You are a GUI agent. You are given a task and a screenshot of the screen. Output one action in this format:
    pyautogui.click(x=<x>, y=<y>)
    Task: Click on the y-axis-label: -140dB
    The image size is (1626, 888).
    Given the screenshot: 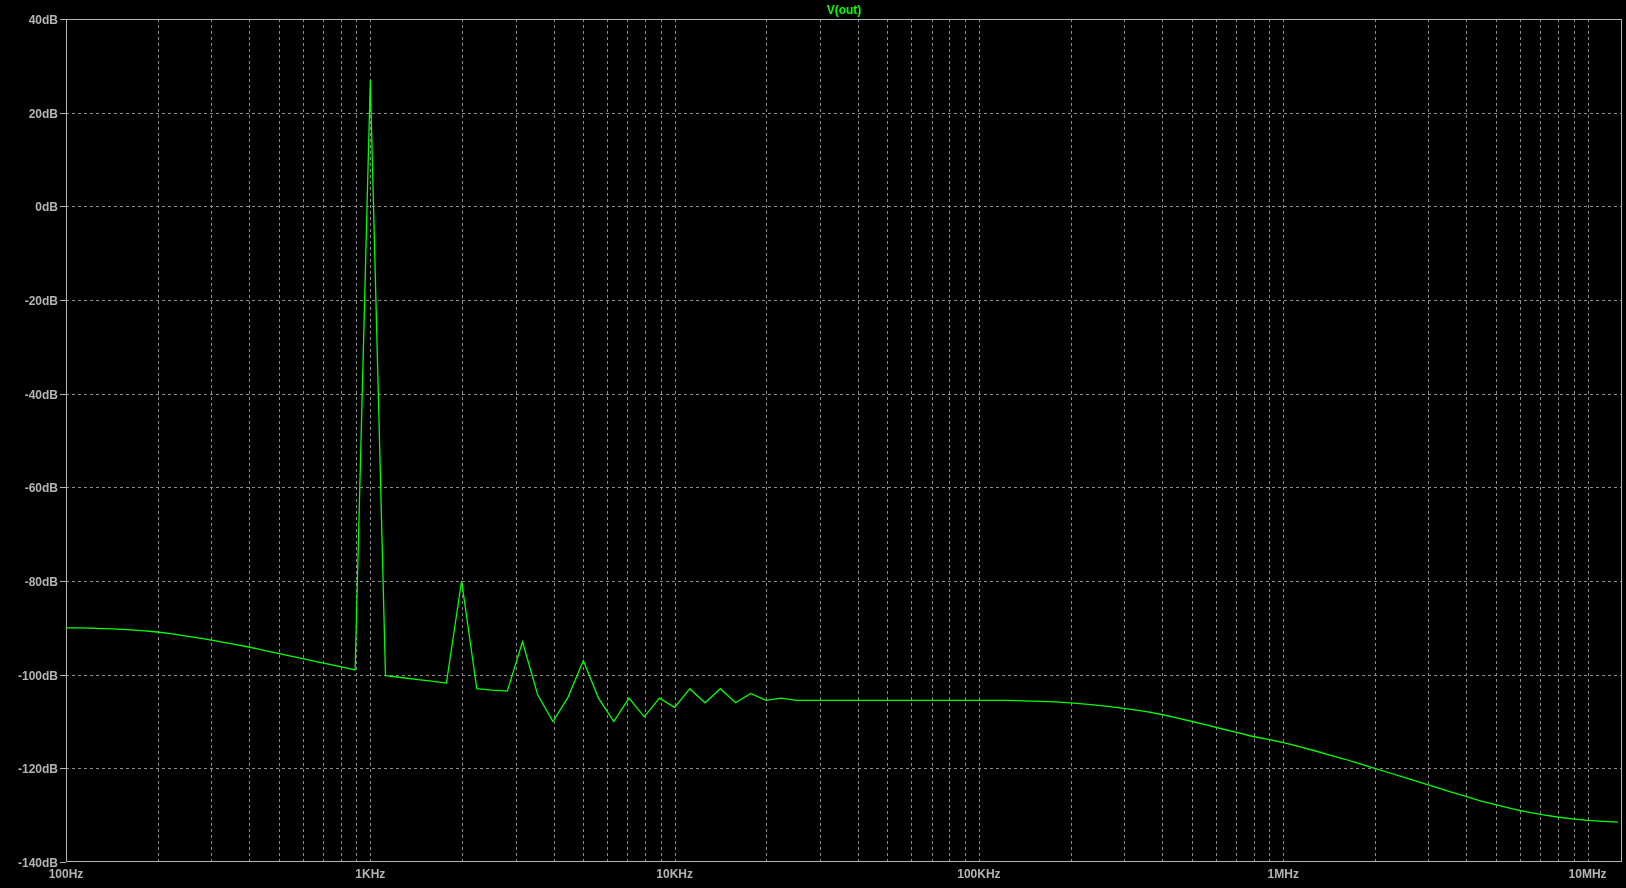 What is the action you would take?
    pyautogui.click(x=38, y=862)
    